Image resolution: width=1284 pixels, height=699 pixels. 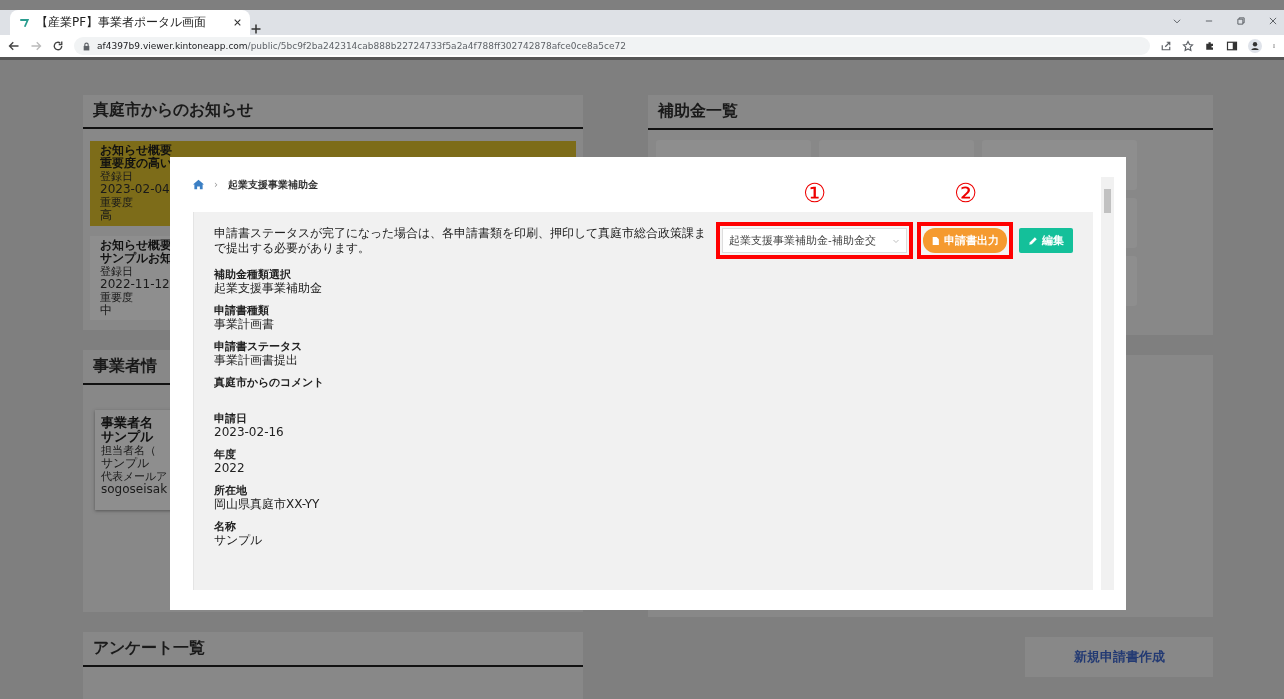 What do you see at coordinates (249, 432) in the screenshot?
I see `field-value: 2023-02-16` at bounding box center [249, 432].